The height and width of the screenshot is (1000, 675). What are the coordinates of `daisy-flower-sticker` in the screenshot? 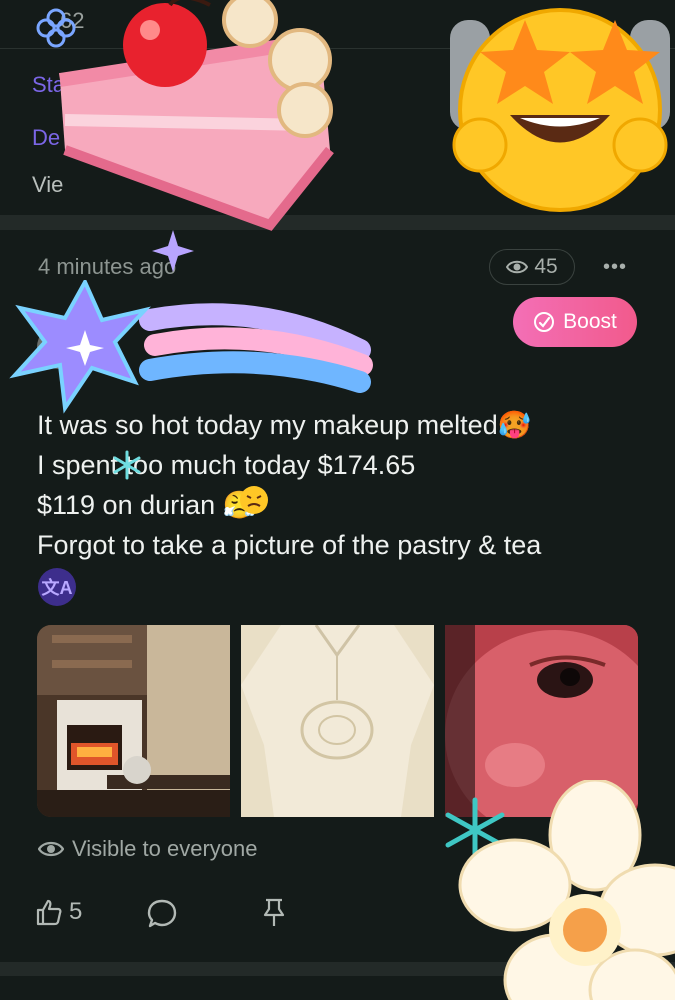 It's located at (566, 890).